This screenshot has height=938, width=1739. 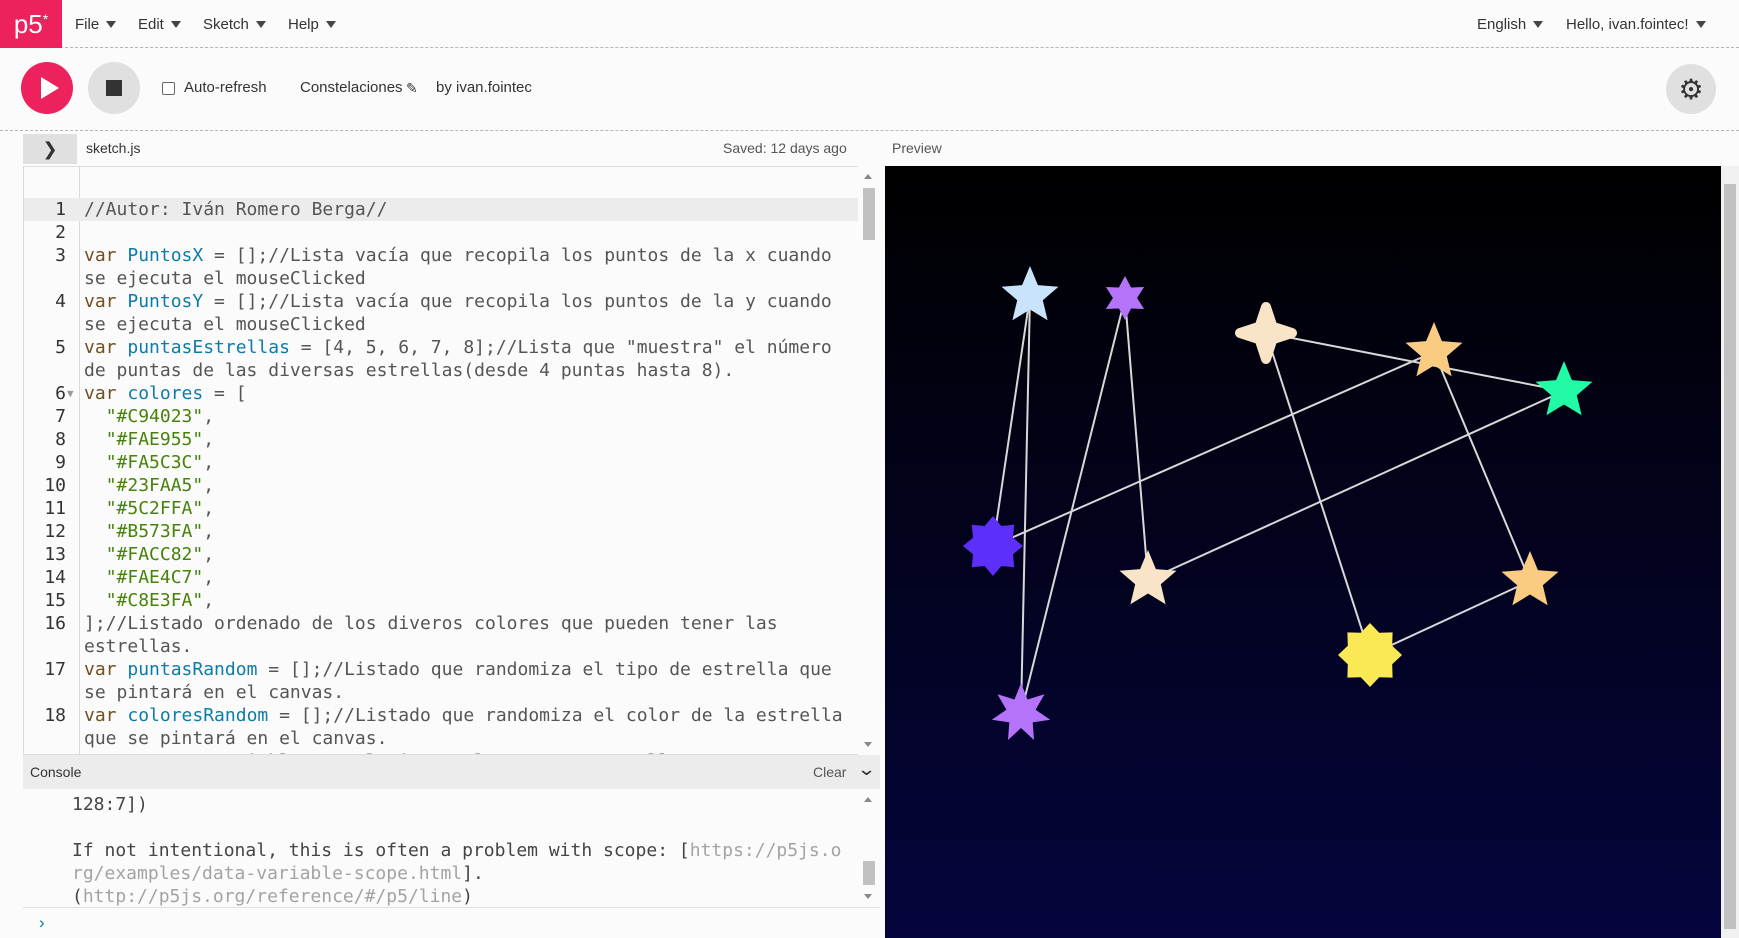 I want to click on console-scroll-thumb, so click(x=869, y=873).